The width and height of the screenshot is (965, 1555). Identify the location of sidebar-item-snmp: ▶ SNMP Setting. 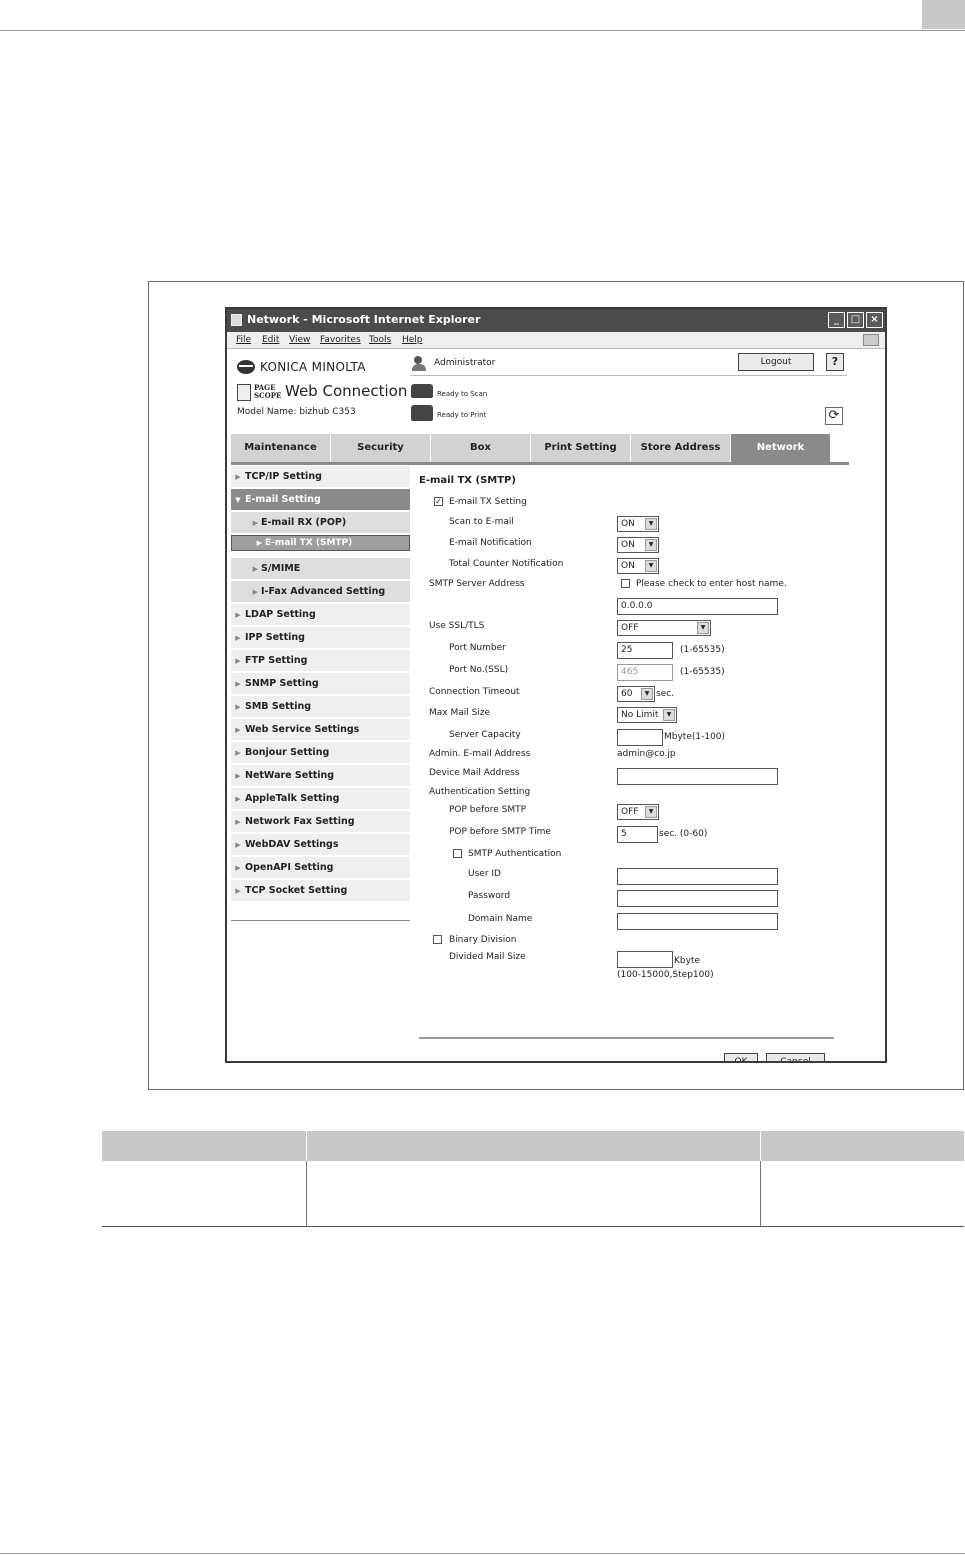
(320, 684).